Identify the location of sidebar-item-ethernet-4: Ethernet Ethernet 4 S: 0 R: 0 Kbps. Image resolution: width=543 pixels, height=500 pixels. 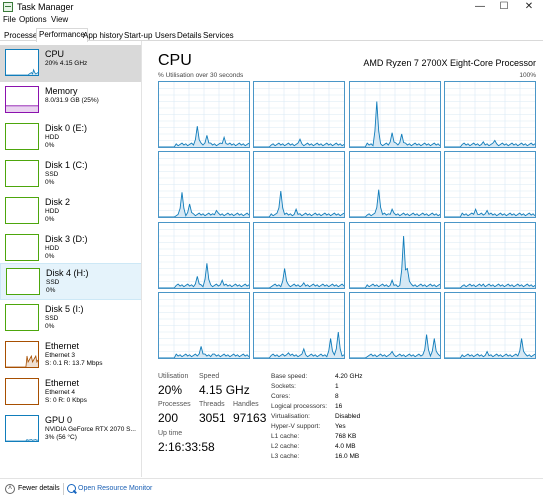
(70, 392).